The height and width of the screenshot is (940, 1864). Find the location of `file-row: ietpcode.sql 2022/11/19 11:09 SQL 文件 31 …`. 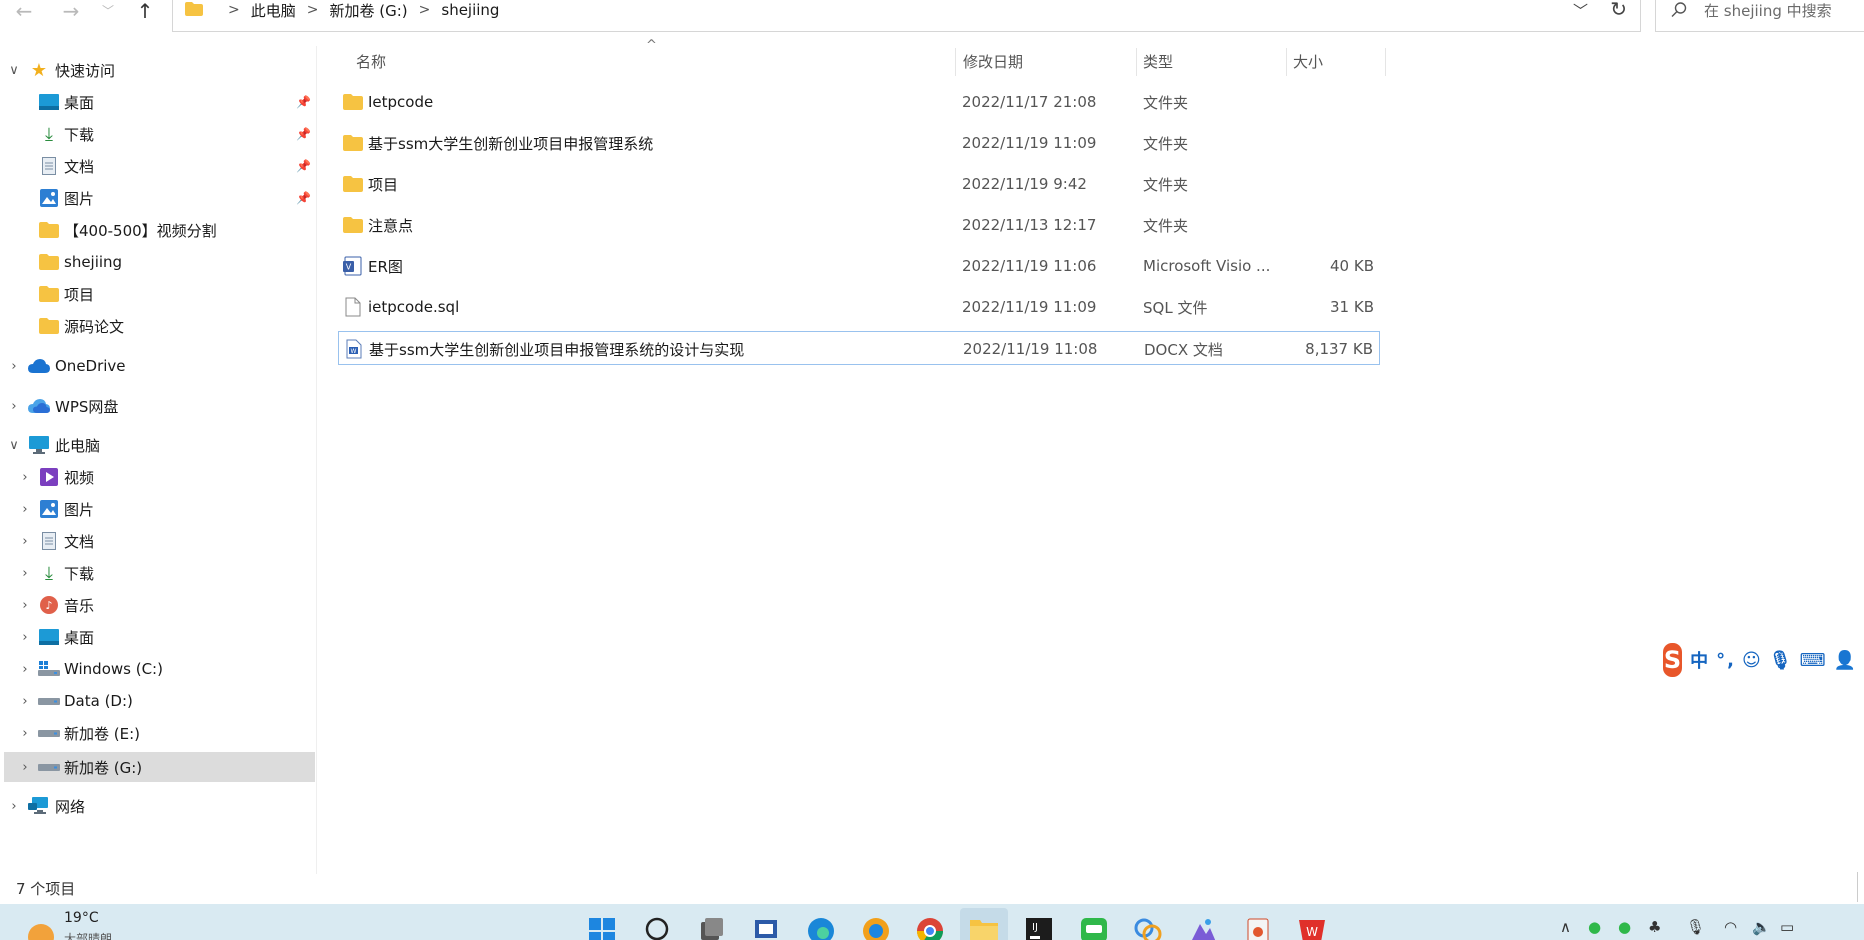

file-row: ietpcode.sql 2022/11/19 11:09 SQL 文件 31 … is located at coordinates (859, 307).